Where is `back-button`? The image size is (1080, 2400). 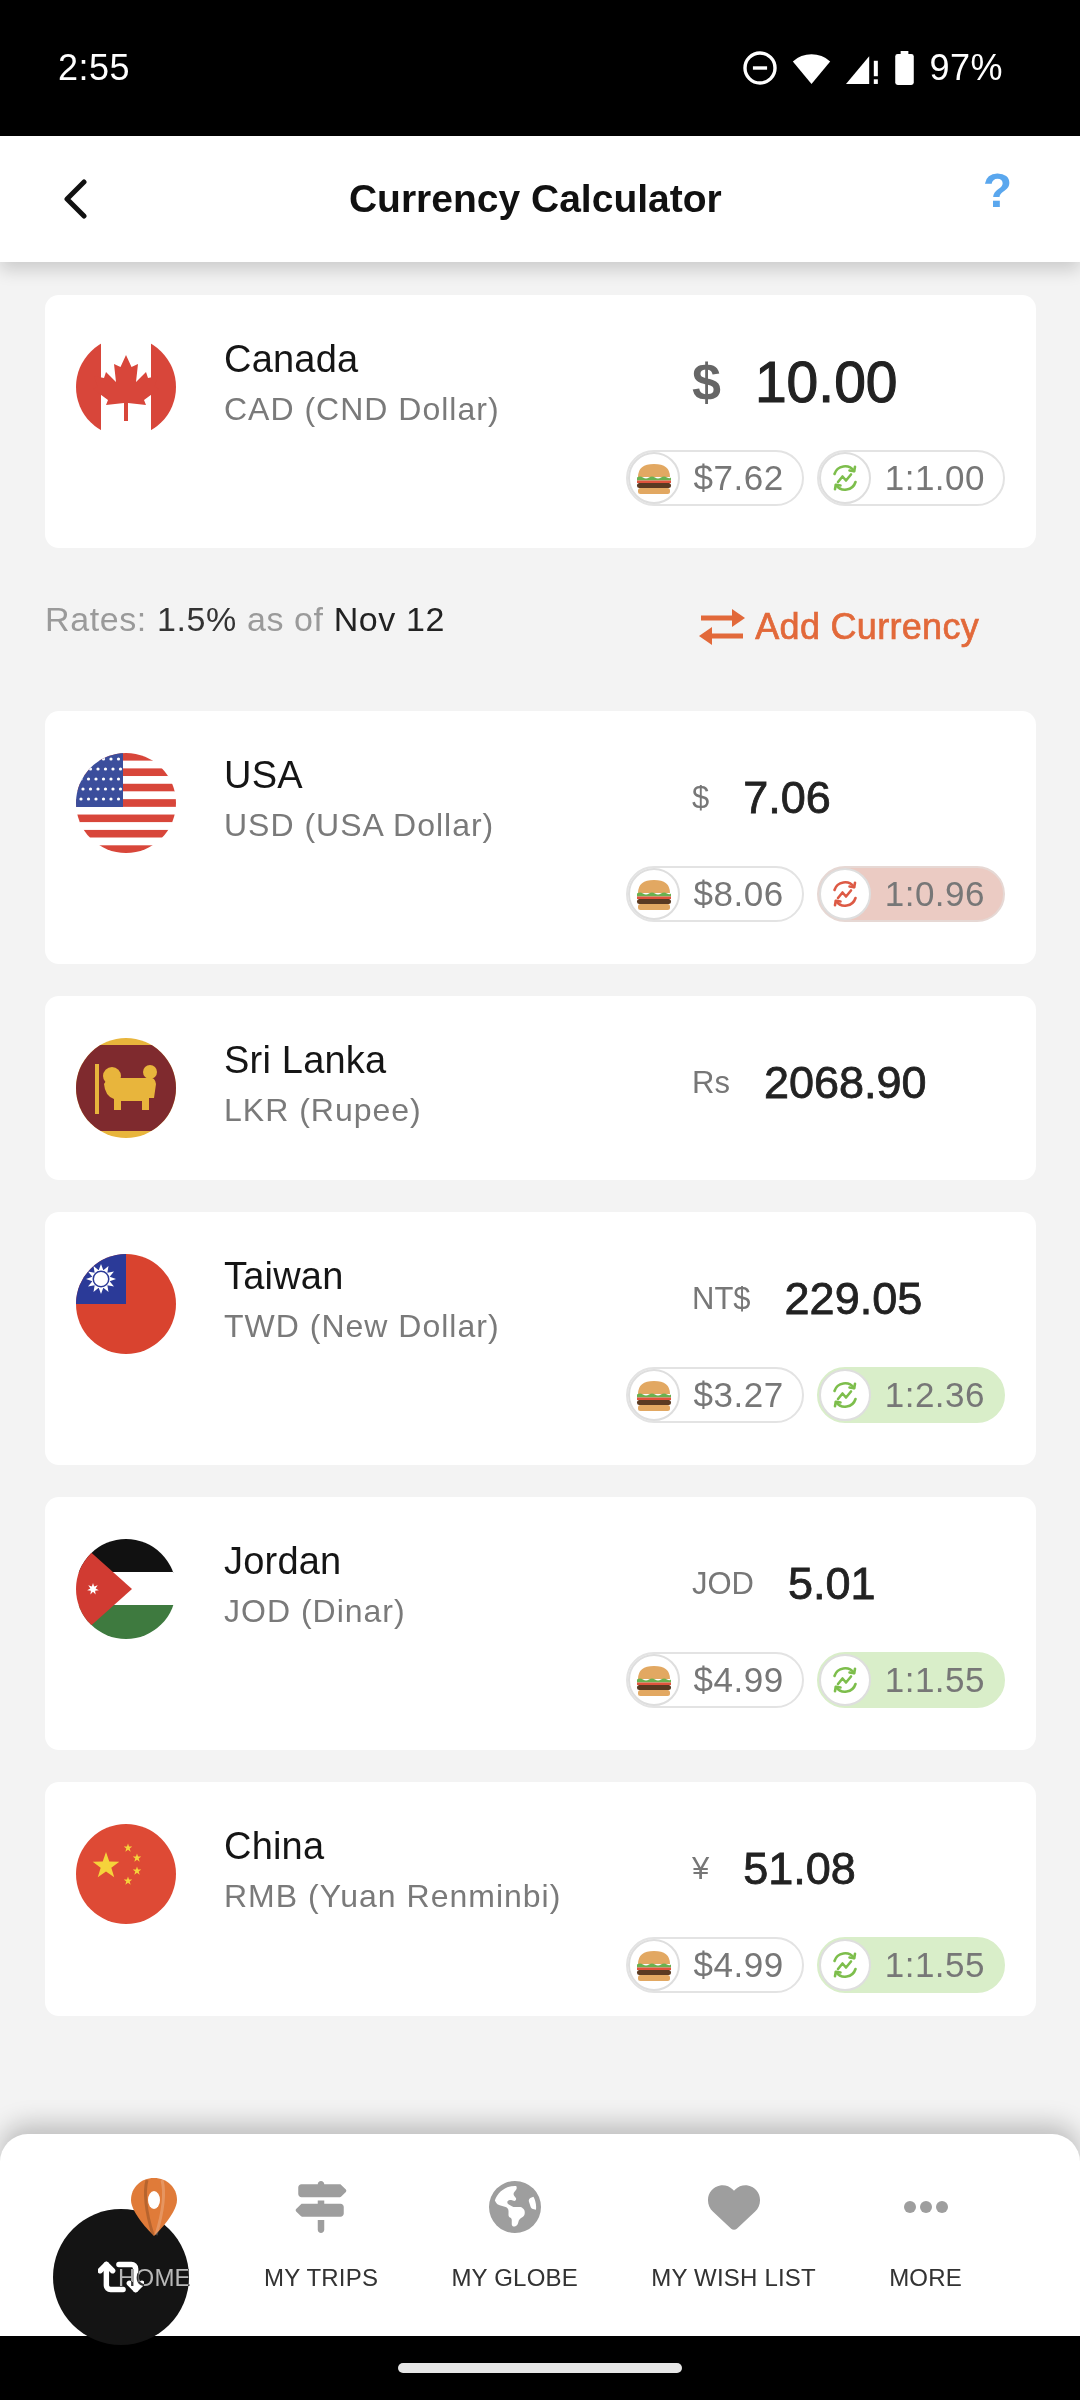 back-button is located at coordinates (75, 199).